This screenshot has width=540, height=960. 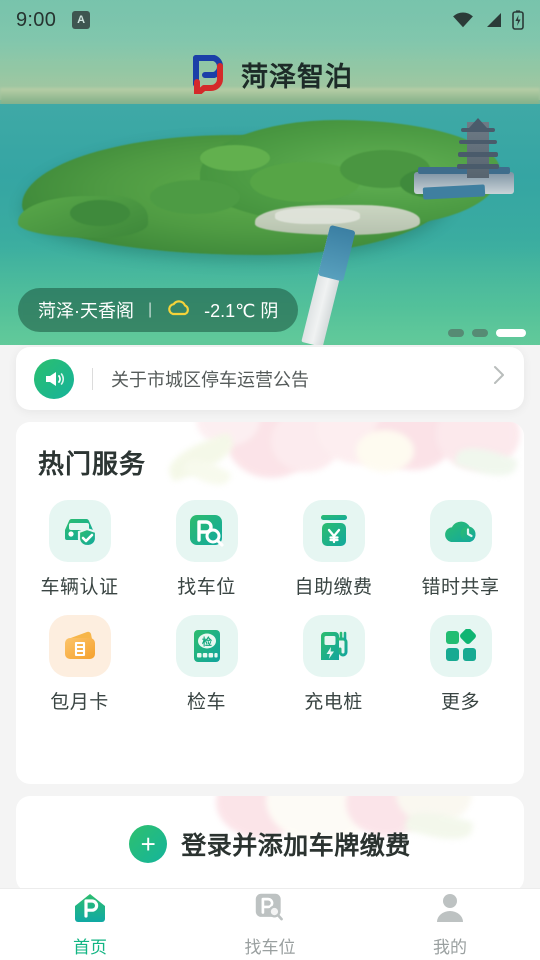 What do you see at coordinates (90, 947) in the screenshot?
I see `tab-label: 首页` at bounding box center [90, 947].